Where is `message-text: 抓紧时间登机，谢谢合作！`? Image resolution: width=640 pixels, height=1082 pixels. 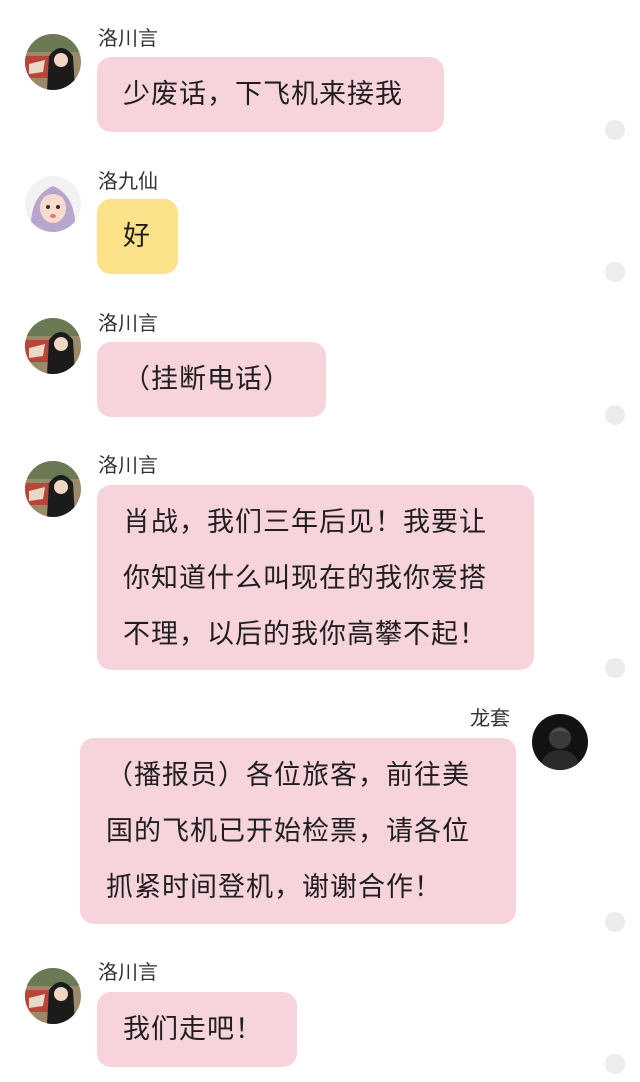 message-text: 抓紧时间登机，谢谢合作！ is located at coordinates (274, 887).